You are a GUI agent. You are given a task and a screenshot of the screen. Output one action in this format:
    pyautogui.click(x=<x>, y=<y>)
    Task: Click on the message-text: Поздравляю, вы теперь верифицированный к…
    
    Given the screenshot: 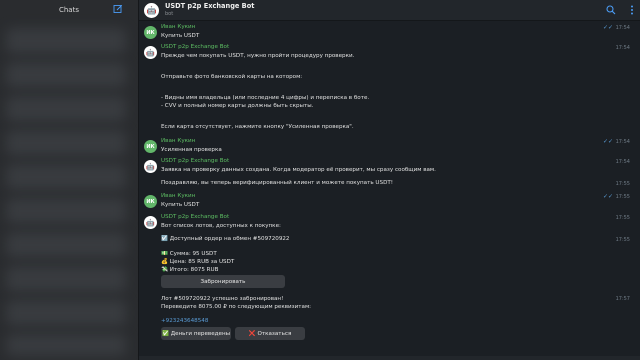 What is the action you would take?
    pyautogui.click(x=277, y=183)
    